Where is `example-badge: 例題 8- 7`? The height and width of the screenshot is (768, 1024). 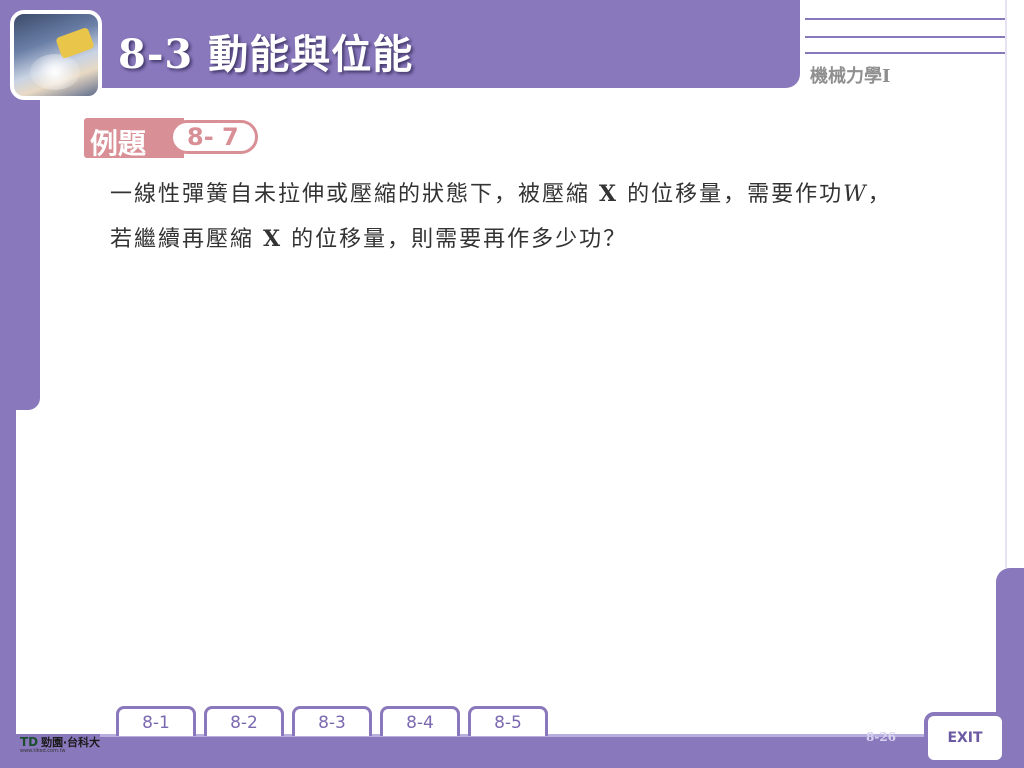
example-badge: 例題 8- 7 is located at coordinates (174, 139).